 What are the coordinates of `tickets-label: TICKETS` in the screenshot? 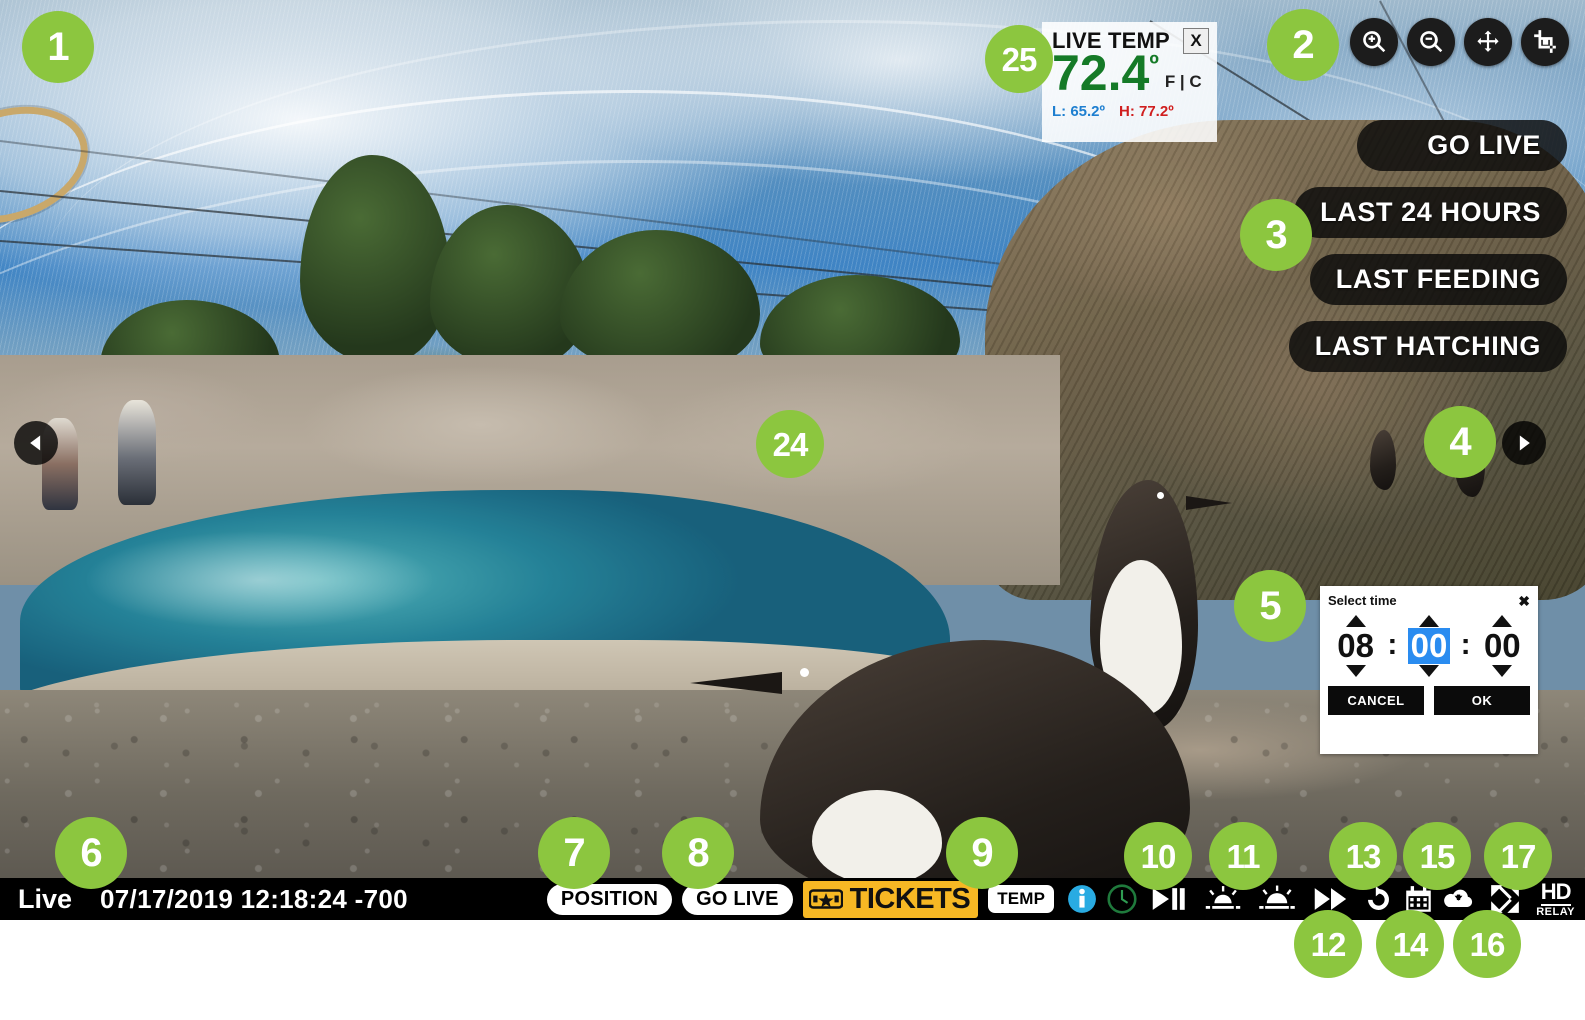 It's located at (910, 898).